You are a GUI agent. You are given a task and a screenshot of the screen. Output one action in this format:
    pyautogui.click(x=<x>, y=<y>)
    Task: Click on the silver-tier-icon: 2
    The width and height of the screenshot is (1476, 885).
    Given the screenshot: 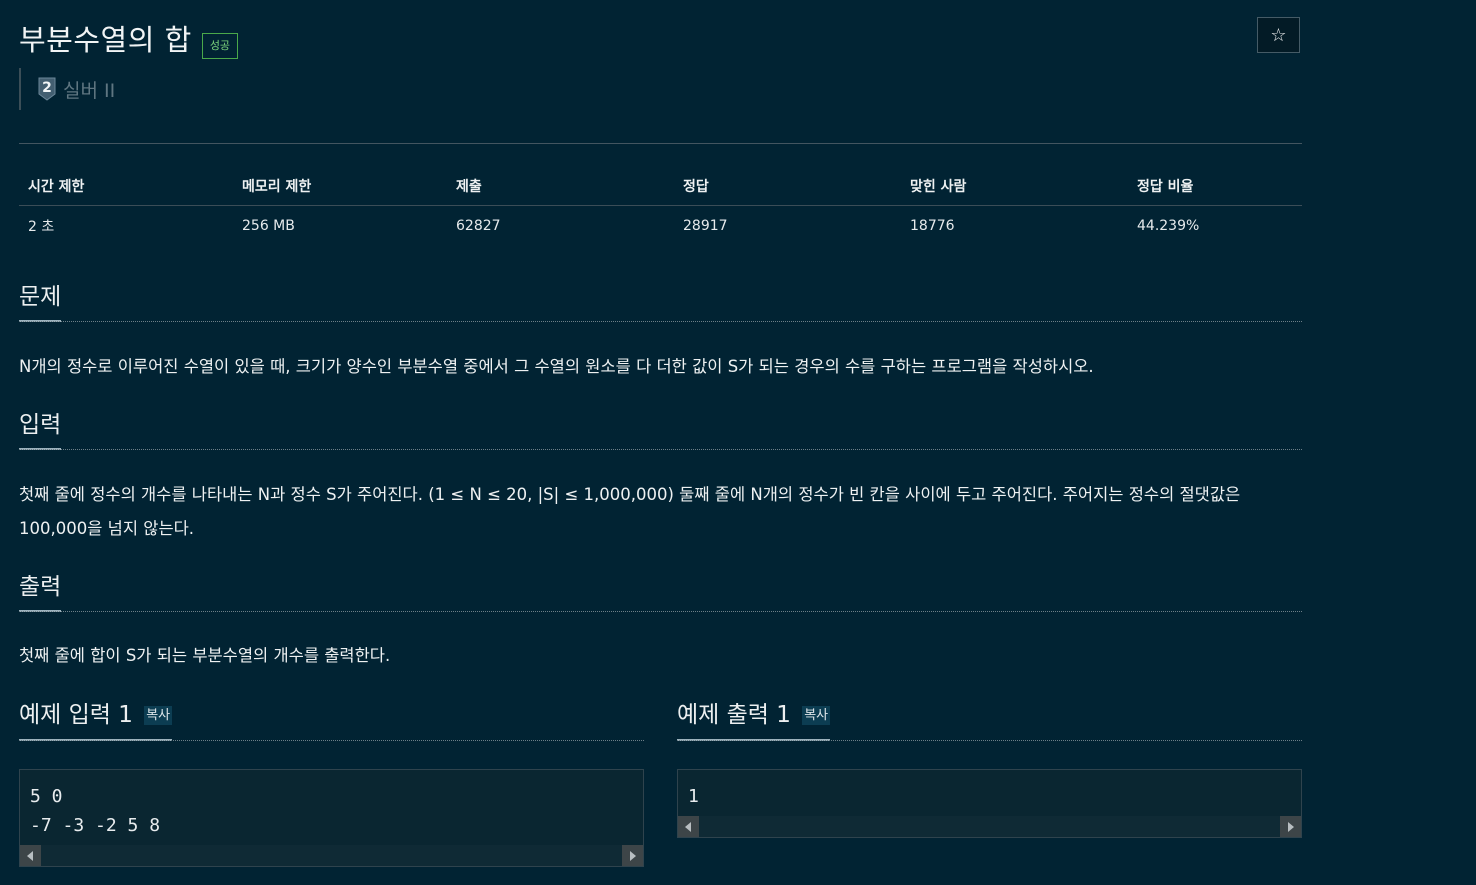 What is the action you would take?
    pyautogui.click(x=47, y=89)
    